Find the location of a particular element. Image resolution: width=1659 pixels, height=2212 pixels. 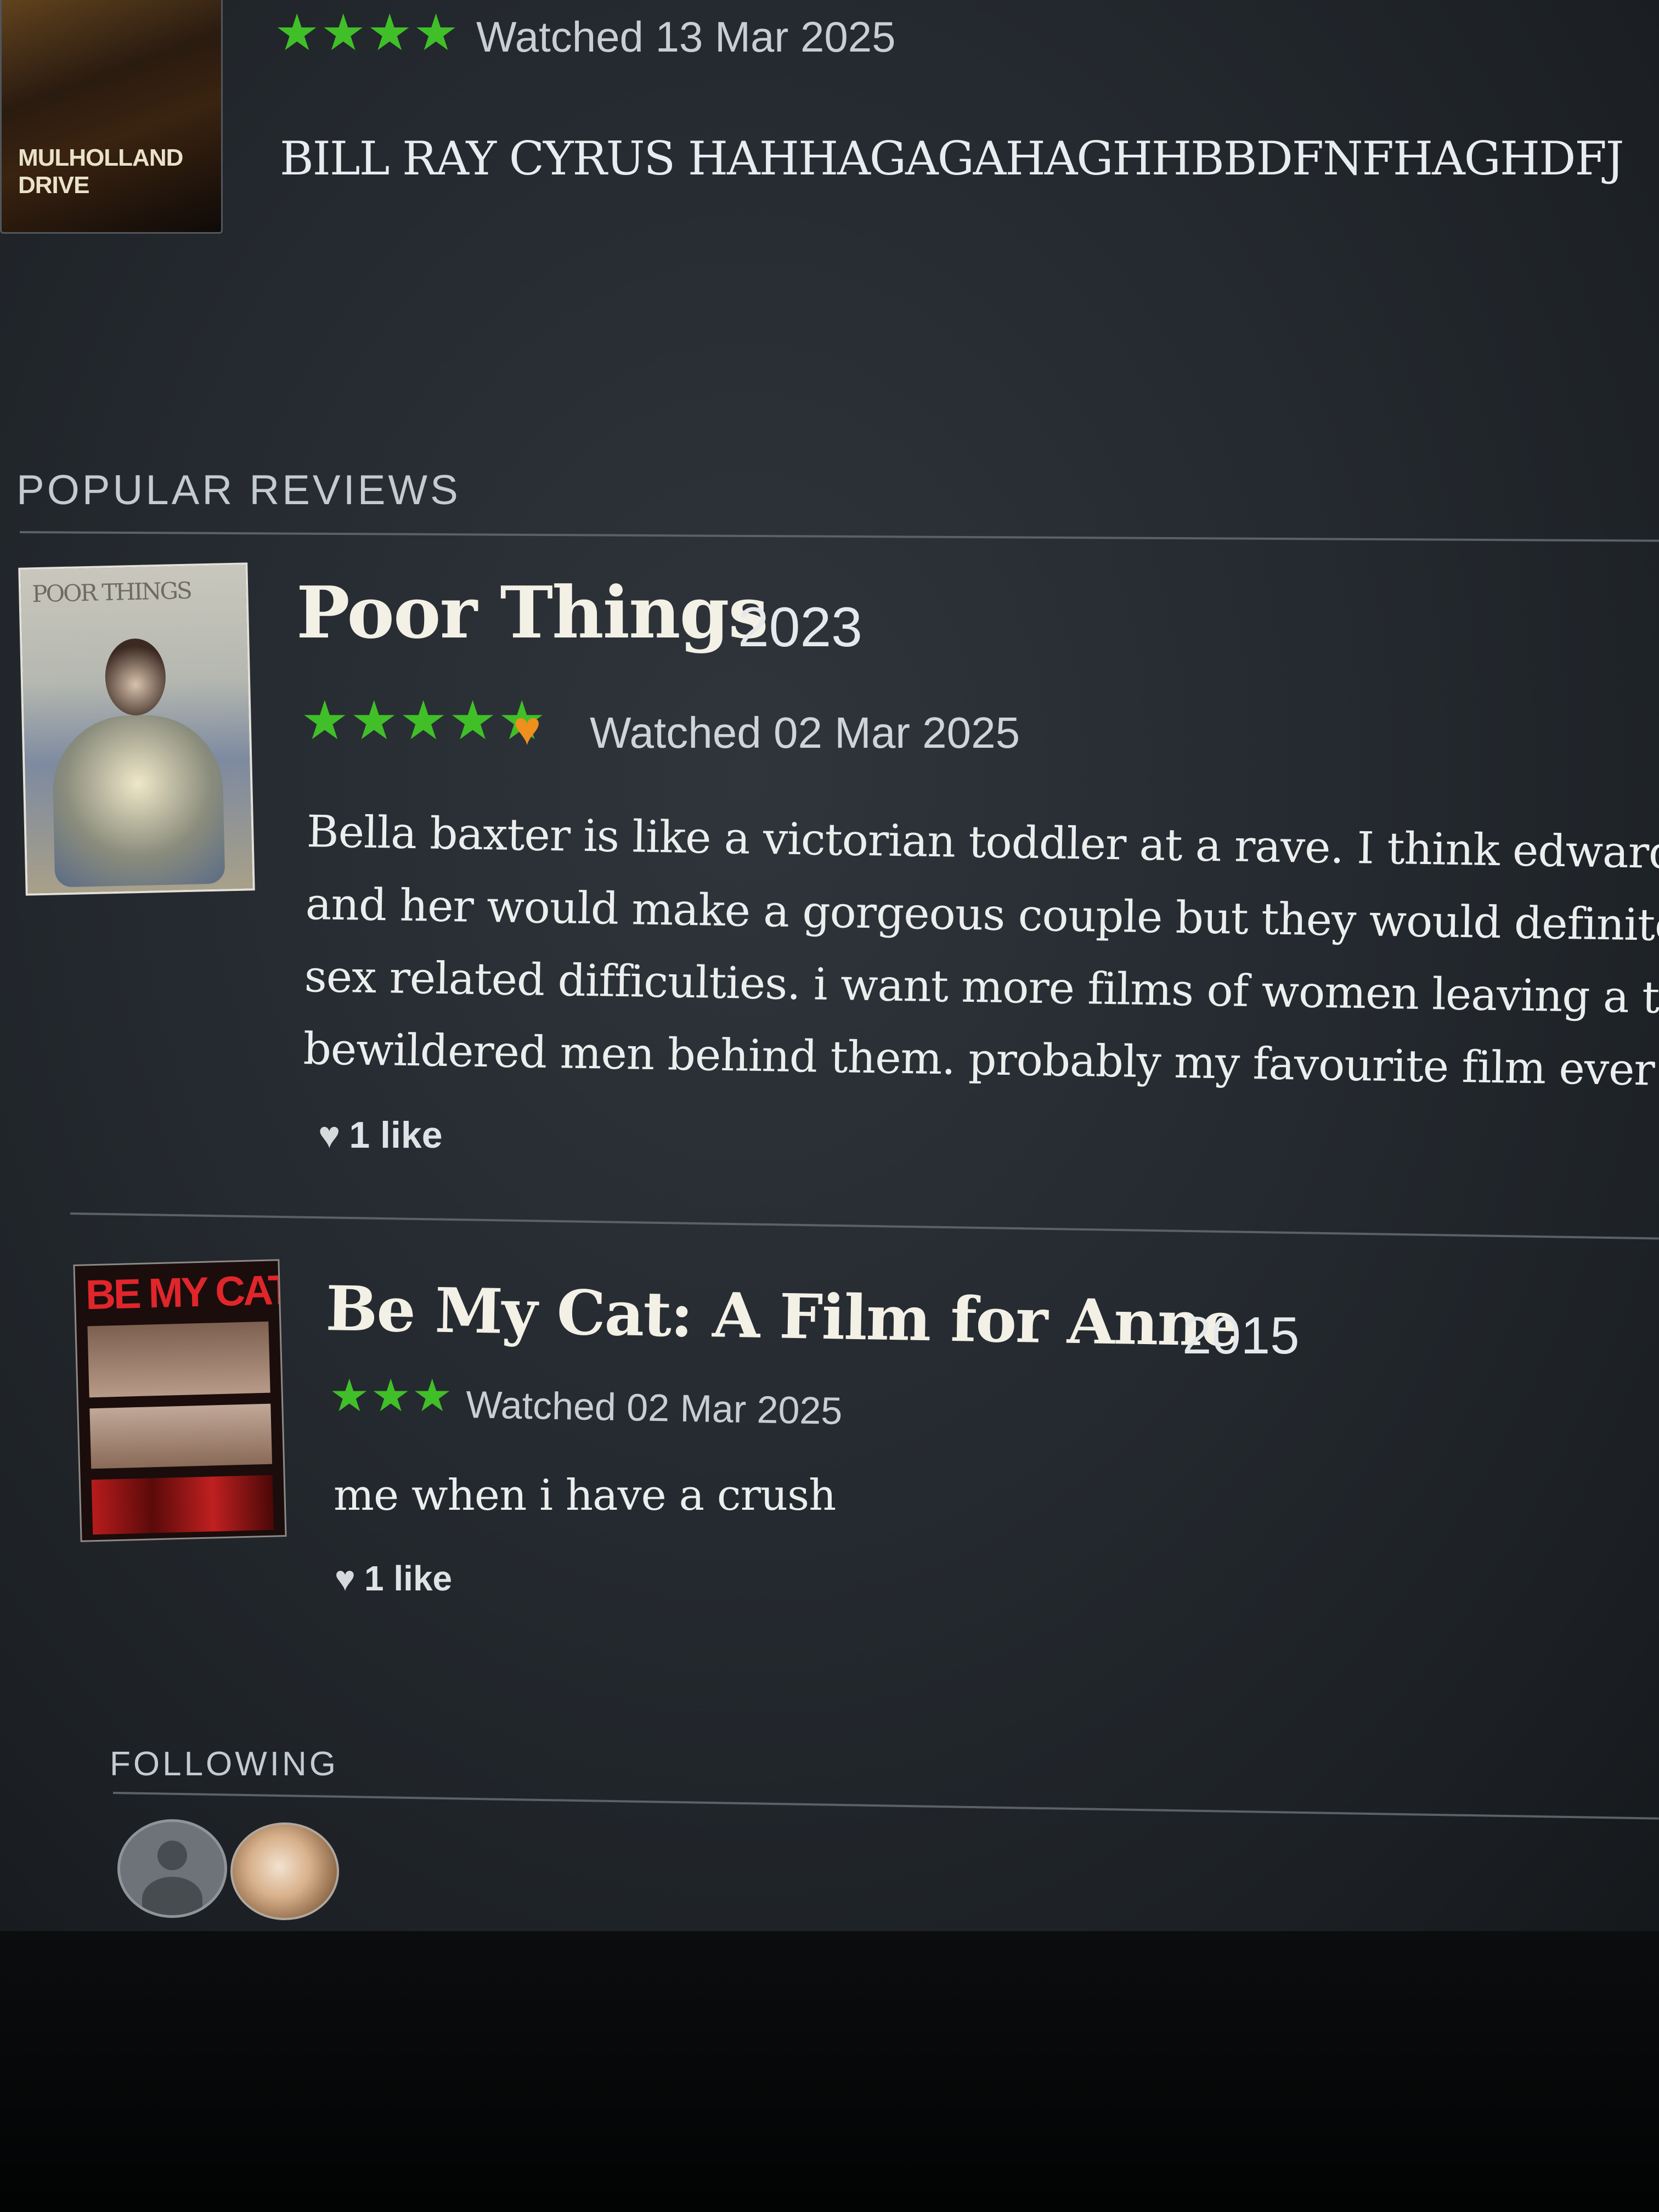

film-year: 2023 is located at coordinates (800, 627).